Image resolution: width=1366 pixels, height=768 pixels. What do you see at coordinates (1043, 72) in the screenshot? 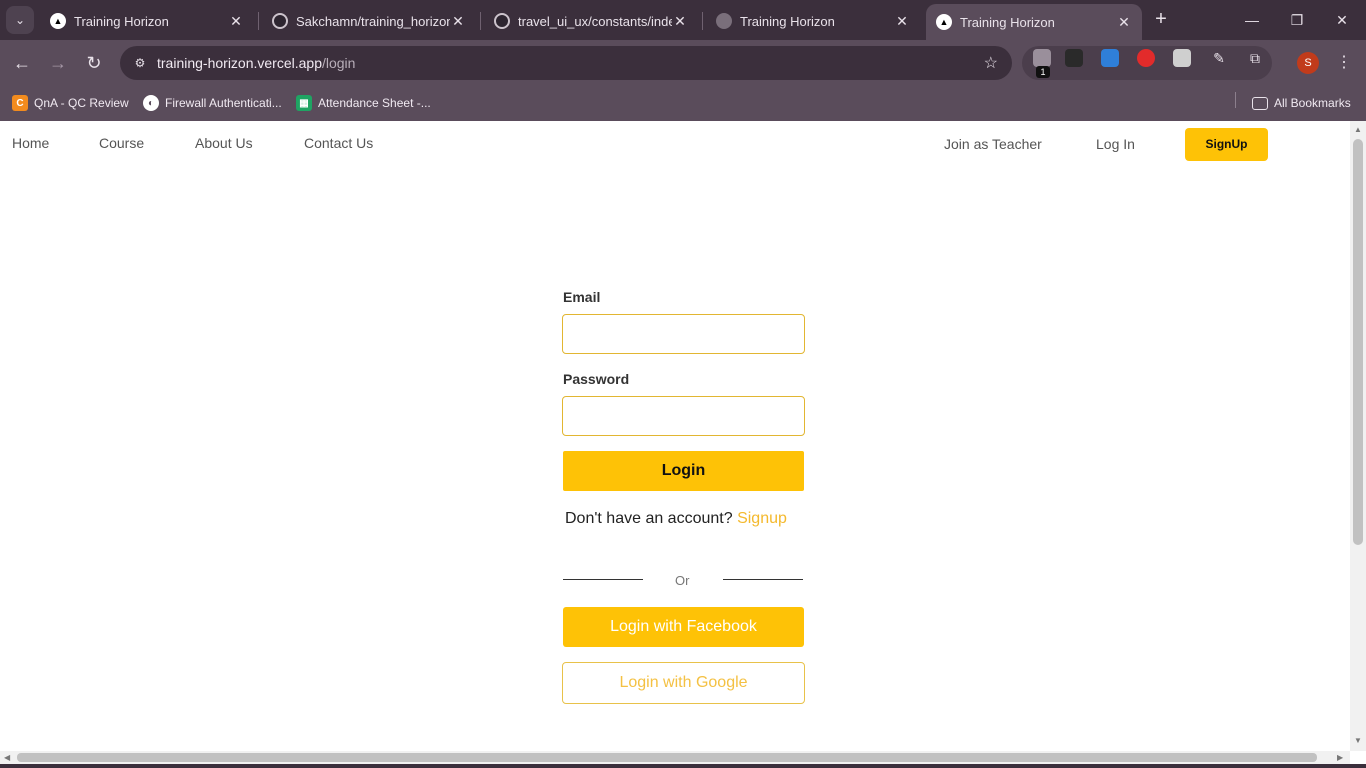
I see `extension-badge: 1` at bounding box center [1043, 72].